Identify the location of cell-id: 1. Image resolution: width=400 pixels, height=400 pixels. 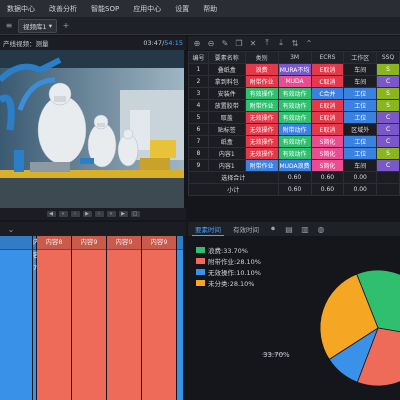
(198, 69).